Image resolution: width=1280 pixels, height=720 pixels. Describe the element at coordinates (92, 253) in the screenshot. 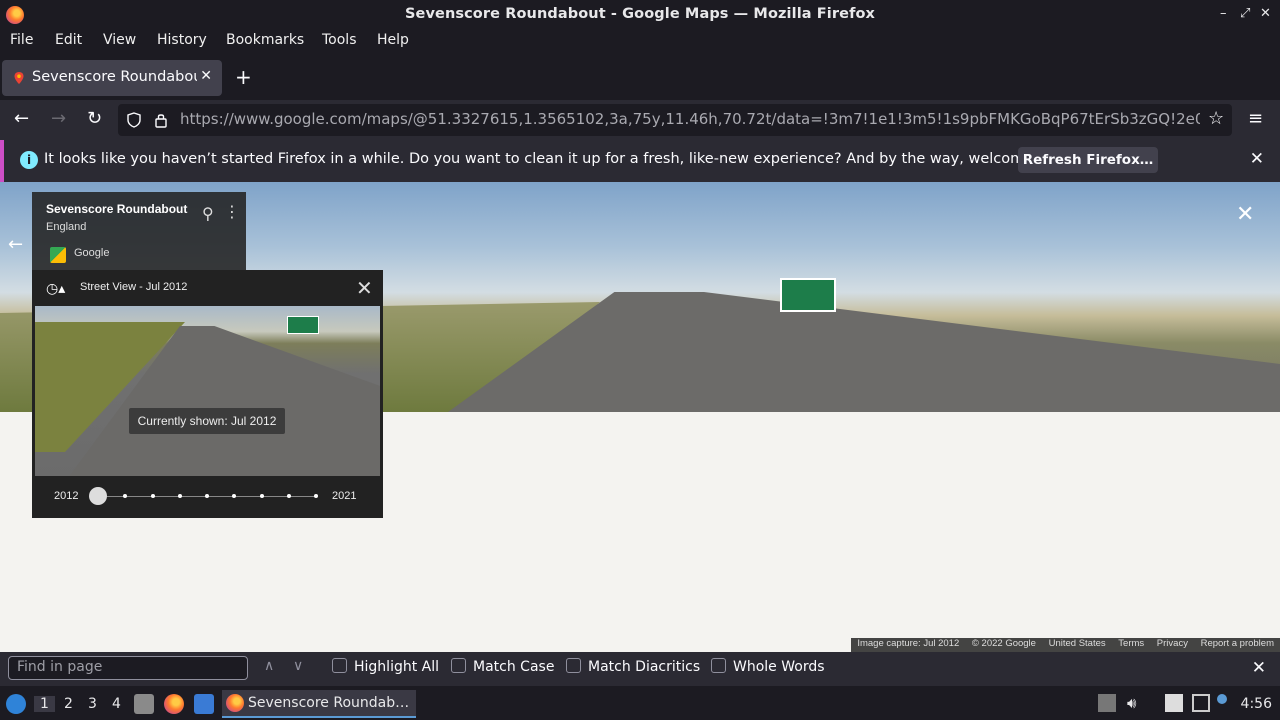

I see `contributor-name: Google` at that location.